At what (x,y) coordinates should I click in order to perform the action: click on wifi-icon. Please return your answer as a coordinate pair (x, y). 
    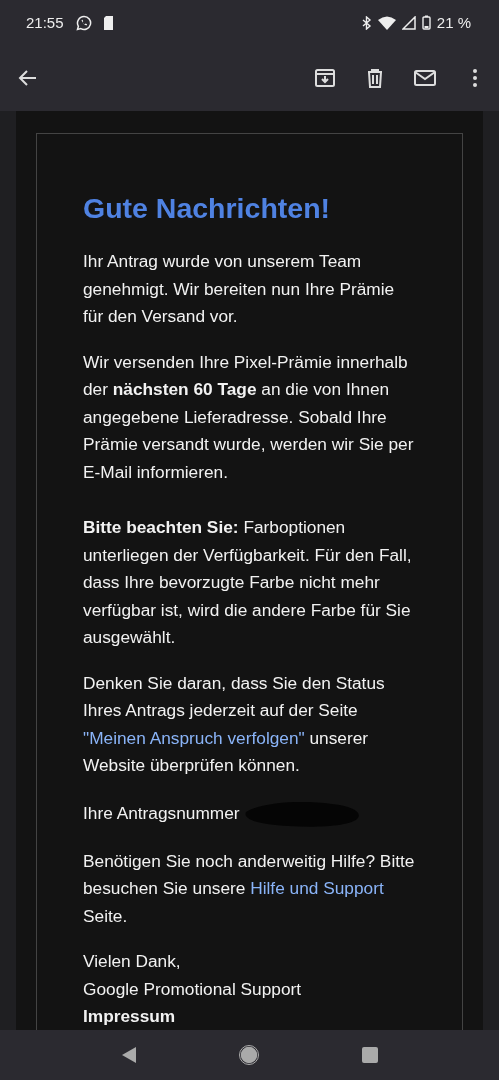
    Looking at the image, I should click on (386, 22).